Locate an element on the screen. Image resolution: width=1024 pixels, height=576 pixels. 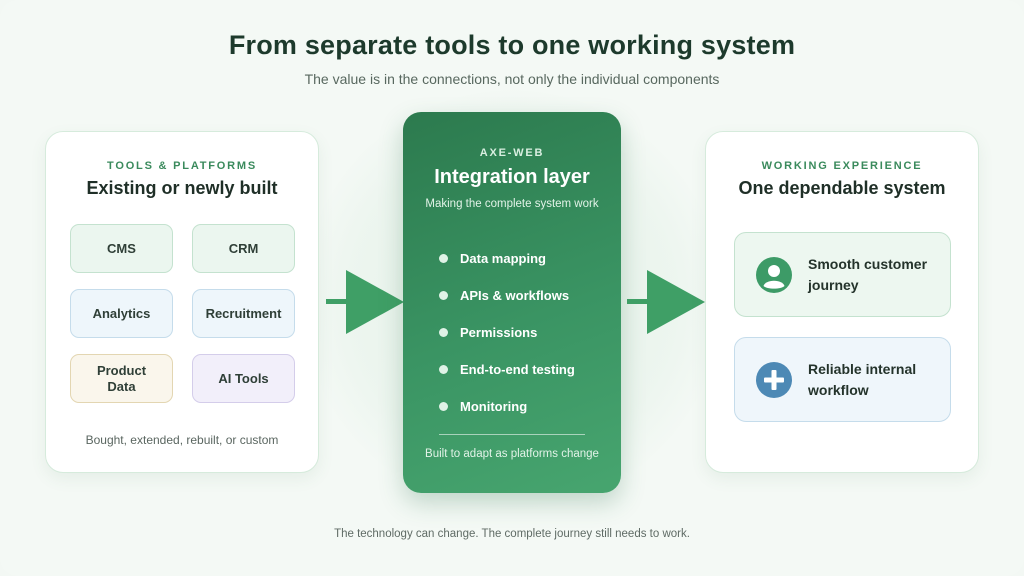
list-item-label: Data mapping is located at coordinates (503, 258).